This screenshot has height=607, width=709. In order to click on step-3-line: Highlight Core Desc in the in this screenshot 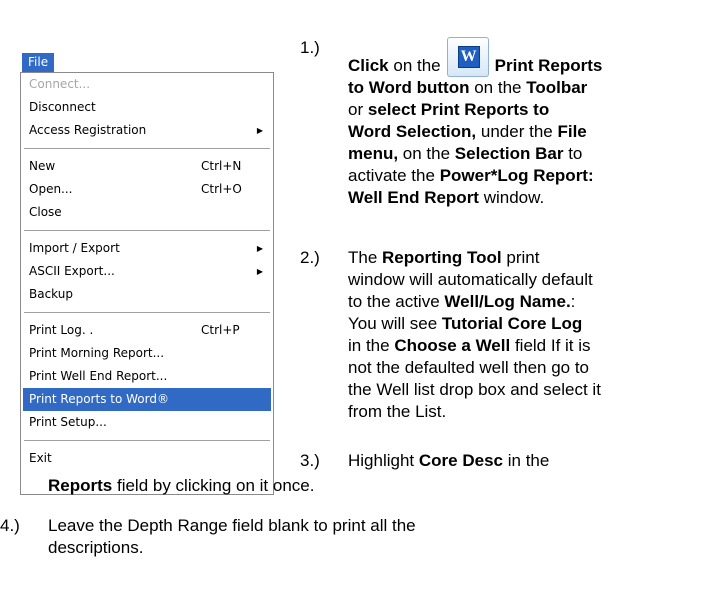, I will do `click(528, 461)`.